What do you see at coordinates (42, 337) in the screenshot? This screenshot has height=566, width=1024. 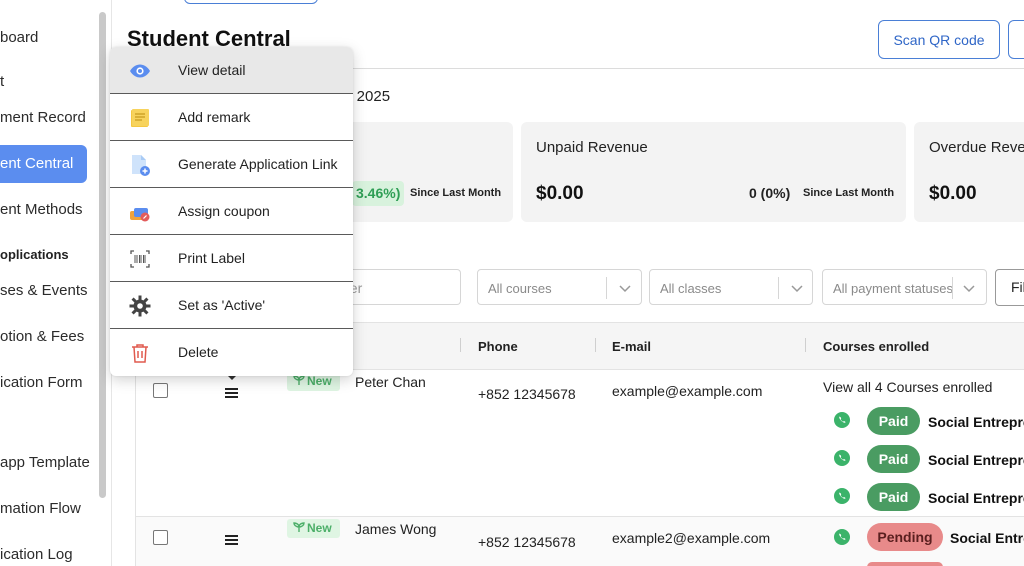 I see `sidebar-item-promotion-fees: otion & Fees` at bounding box center [42, 337].